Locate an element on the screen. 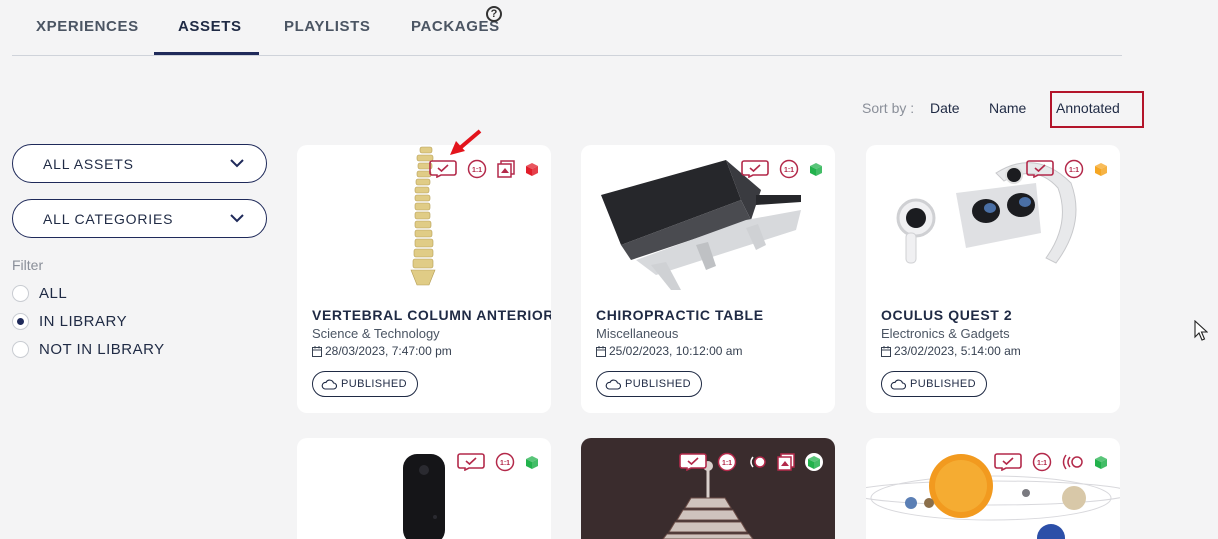 Image resolution: width=1218 pixels, height=539 pixels. tab-playlists: PLAYLISTS is located at coordinates (327, 26).